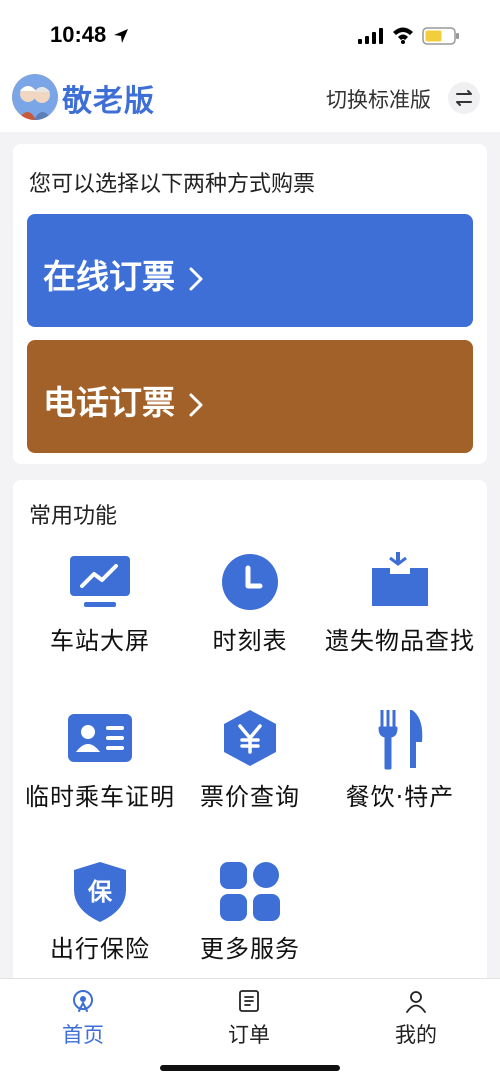  What do you see at coordinates (464, 98) in the screenshot?
I see `swap-icon` at bounding box center [464, 98].